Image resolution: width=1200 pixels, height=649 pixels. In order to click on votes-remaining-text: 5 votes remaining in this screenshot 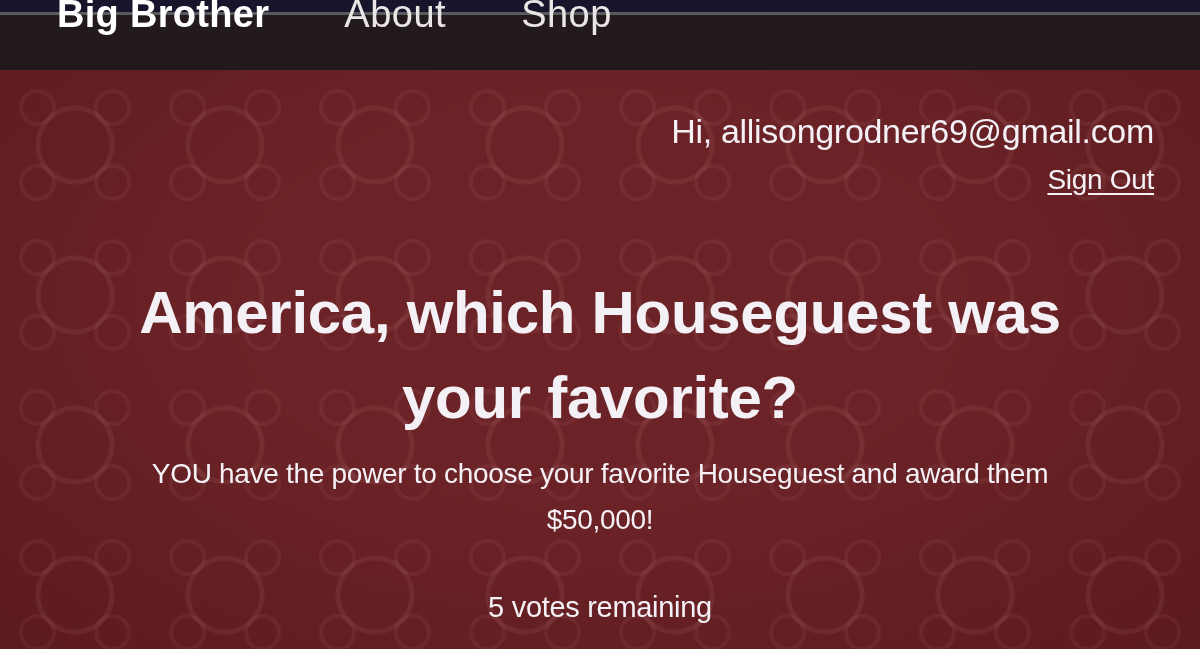, I will do `click(600, 607)`.